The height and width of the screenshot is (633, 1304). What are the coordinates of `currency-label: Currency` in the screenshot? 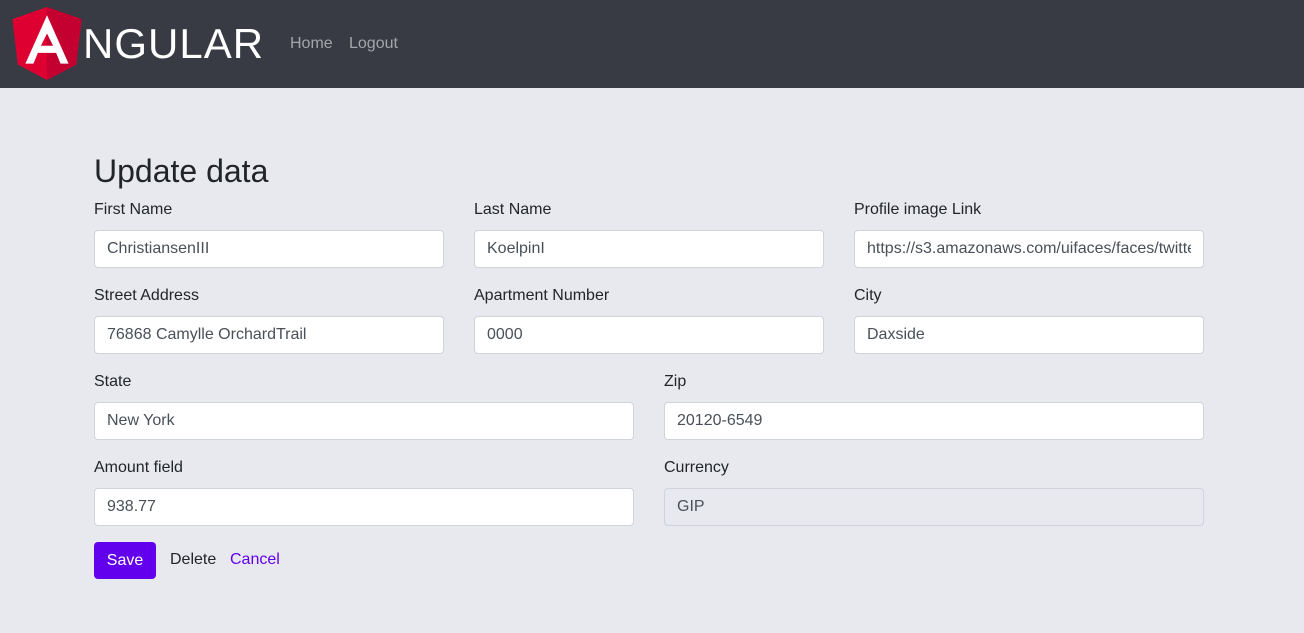 It's located at (696, 467).